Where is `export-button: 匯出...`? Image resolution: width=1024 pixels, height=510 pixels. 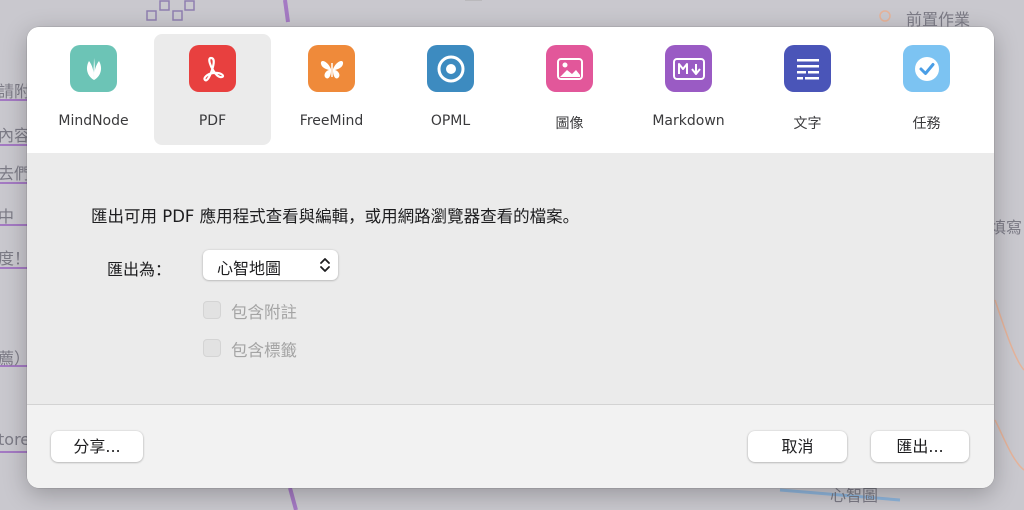 export-button: 匯出... is located at coordinates (920, 446).